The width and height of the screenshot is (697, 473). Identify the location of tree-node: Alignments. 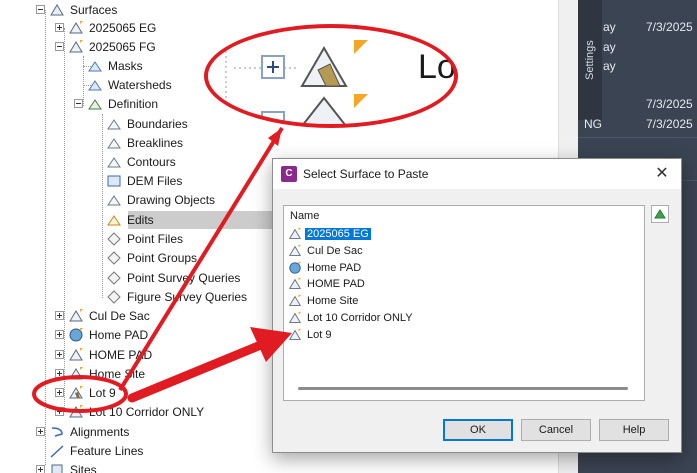
(82, 431).